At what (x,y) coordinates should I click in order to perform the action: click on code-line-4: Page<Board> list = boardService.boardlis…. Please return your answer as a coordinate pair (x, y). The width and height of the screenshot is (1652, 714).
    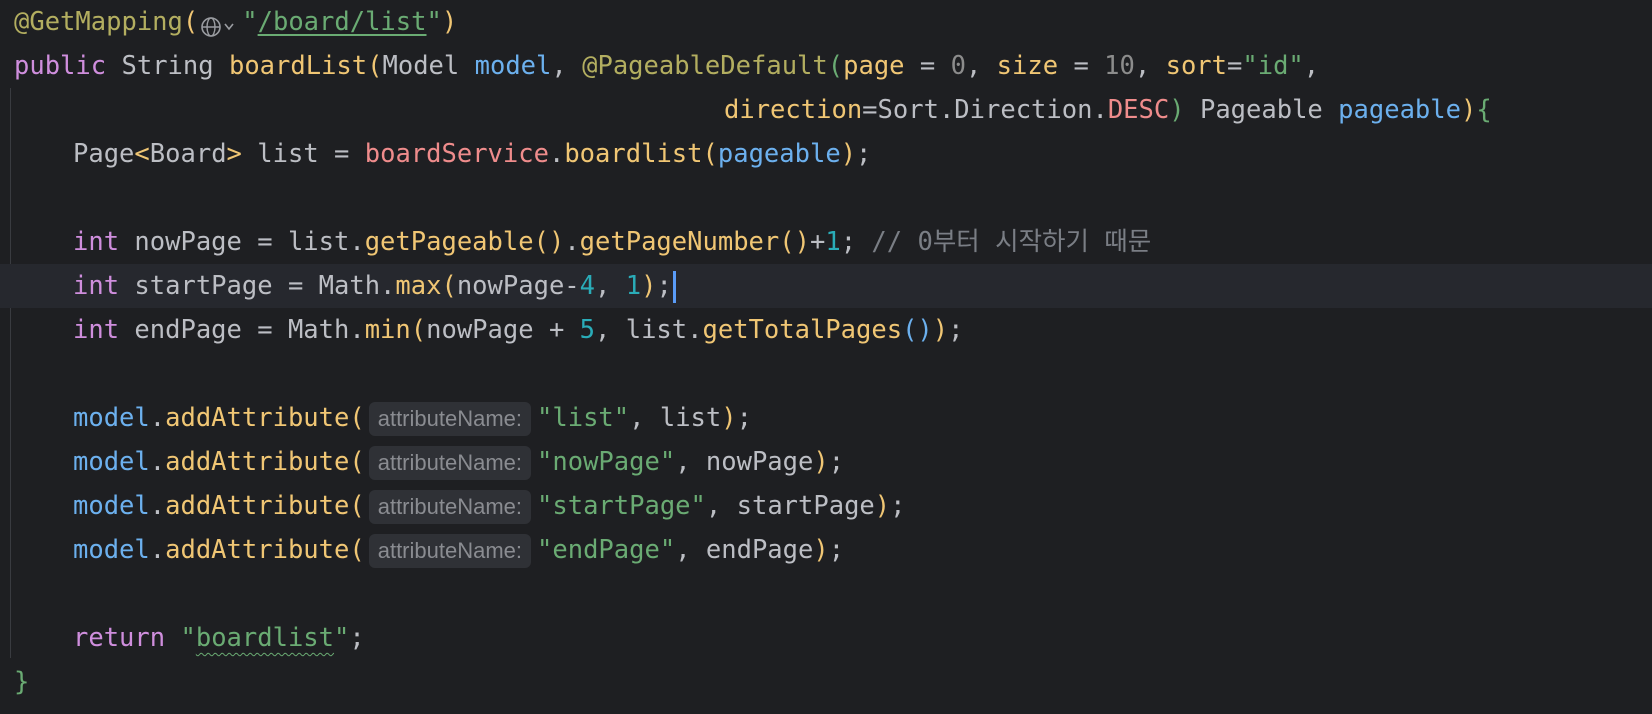
    Looking at the image, I should click on (826, 154).